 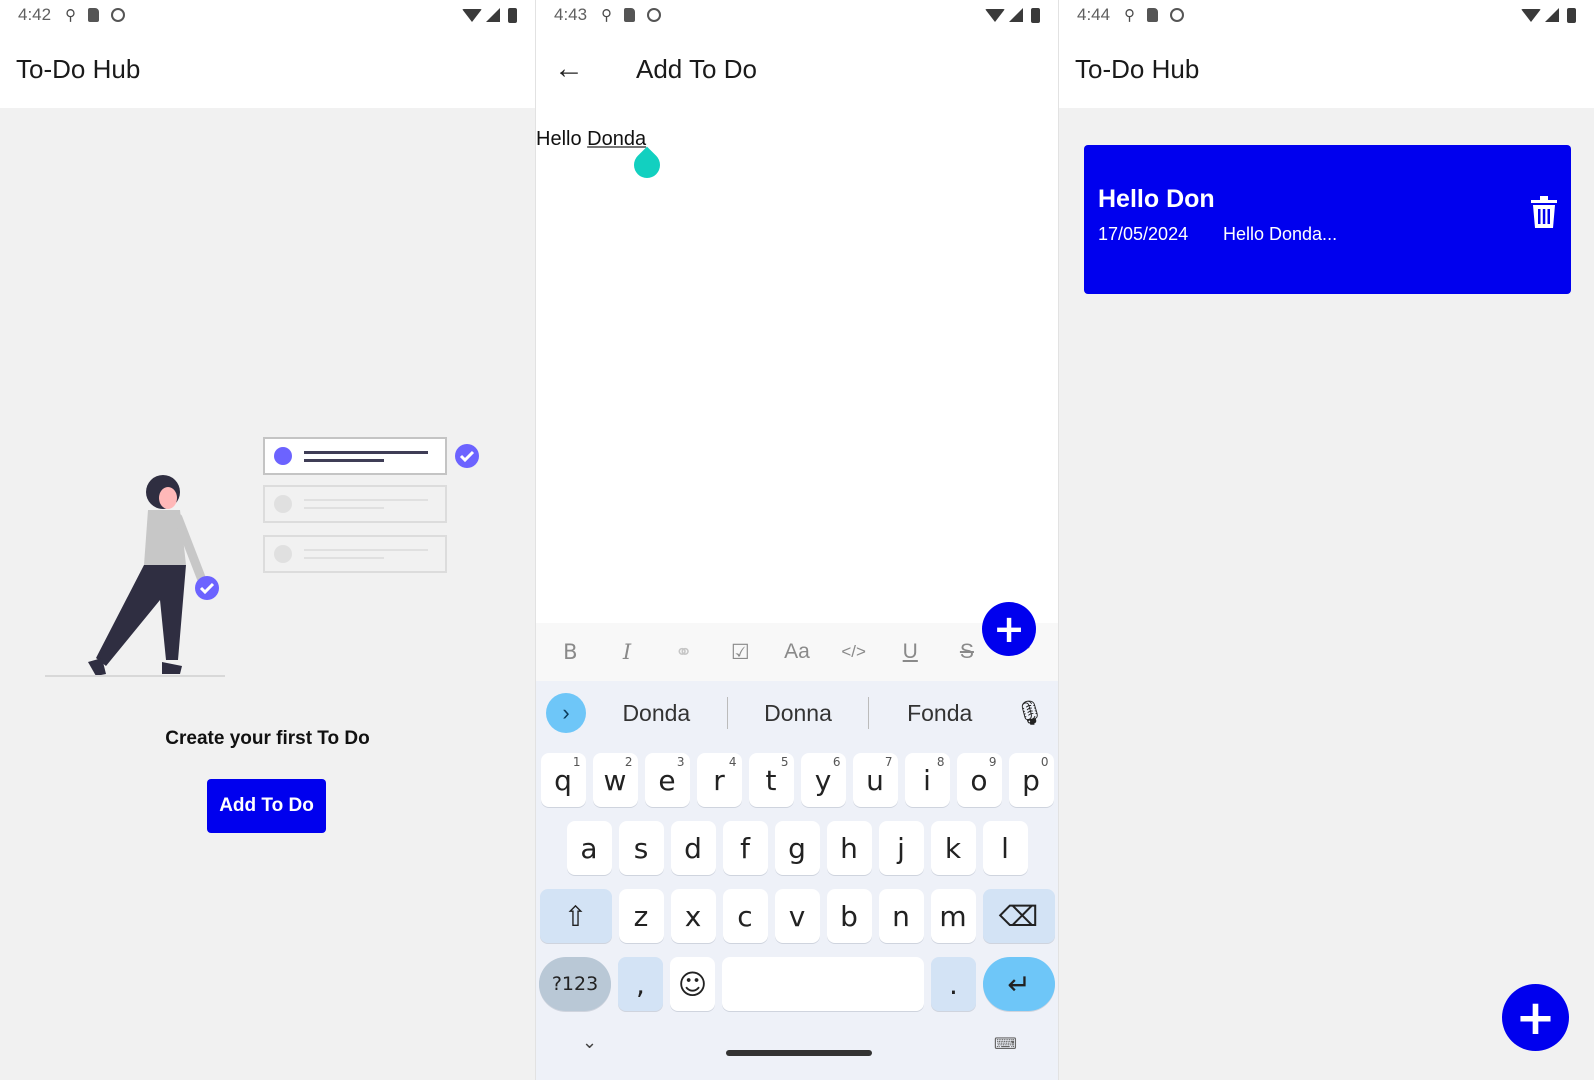 What do you see at coordinates (849, 848) in the screenshot?
I see `key-h: h` at bounding box center [849, 848].